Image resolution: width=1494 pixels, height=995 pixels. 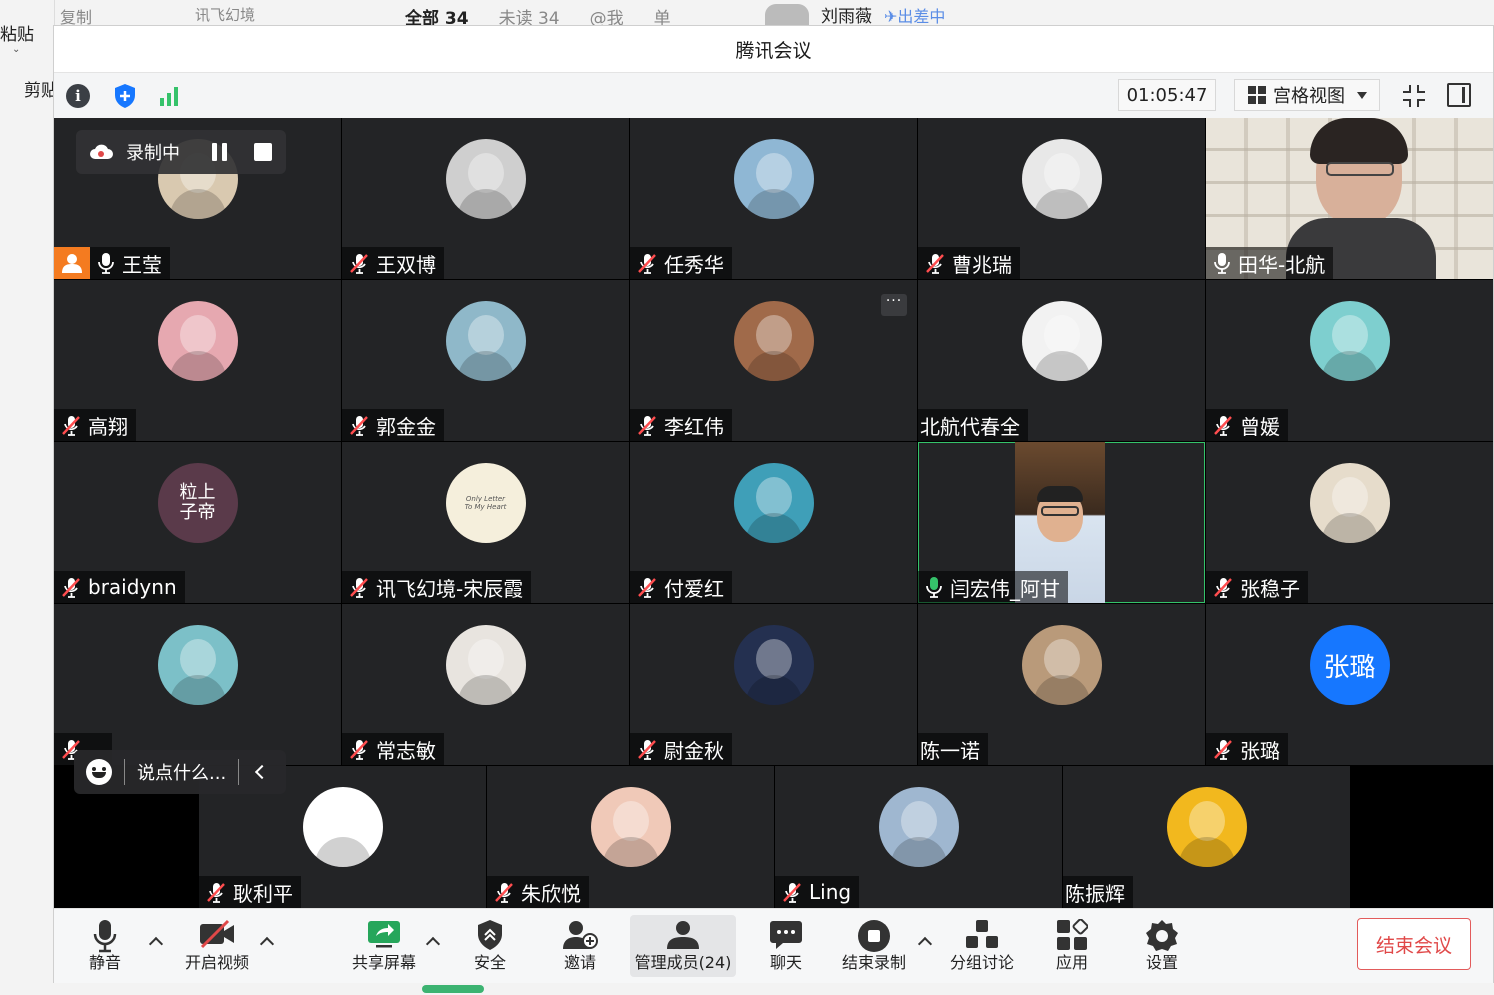 I want to click on sidebar-toggle-icon, so click(x=1459, y=95).